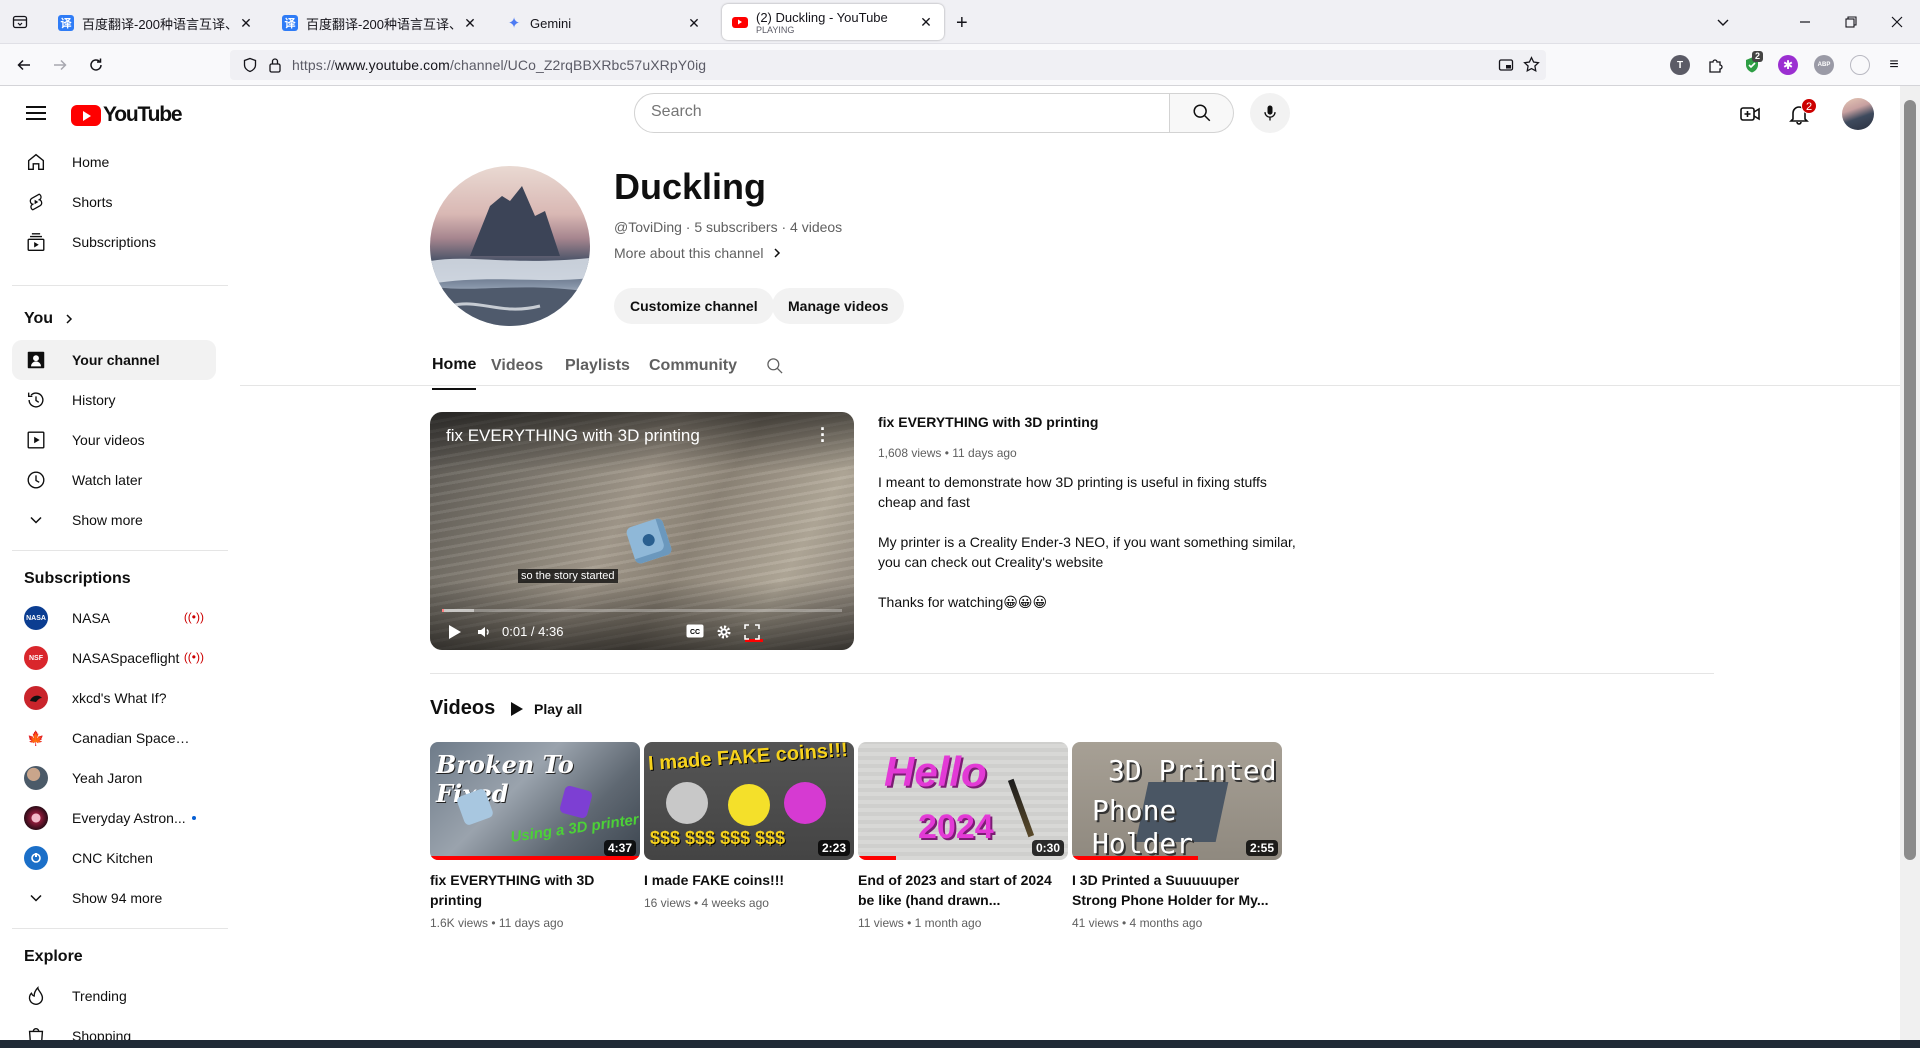 This screenshot has width=1920, height=1048. Describe the element at coordinates (752, 632) in the screenshot. I see `fullscreen-icon` at that location.